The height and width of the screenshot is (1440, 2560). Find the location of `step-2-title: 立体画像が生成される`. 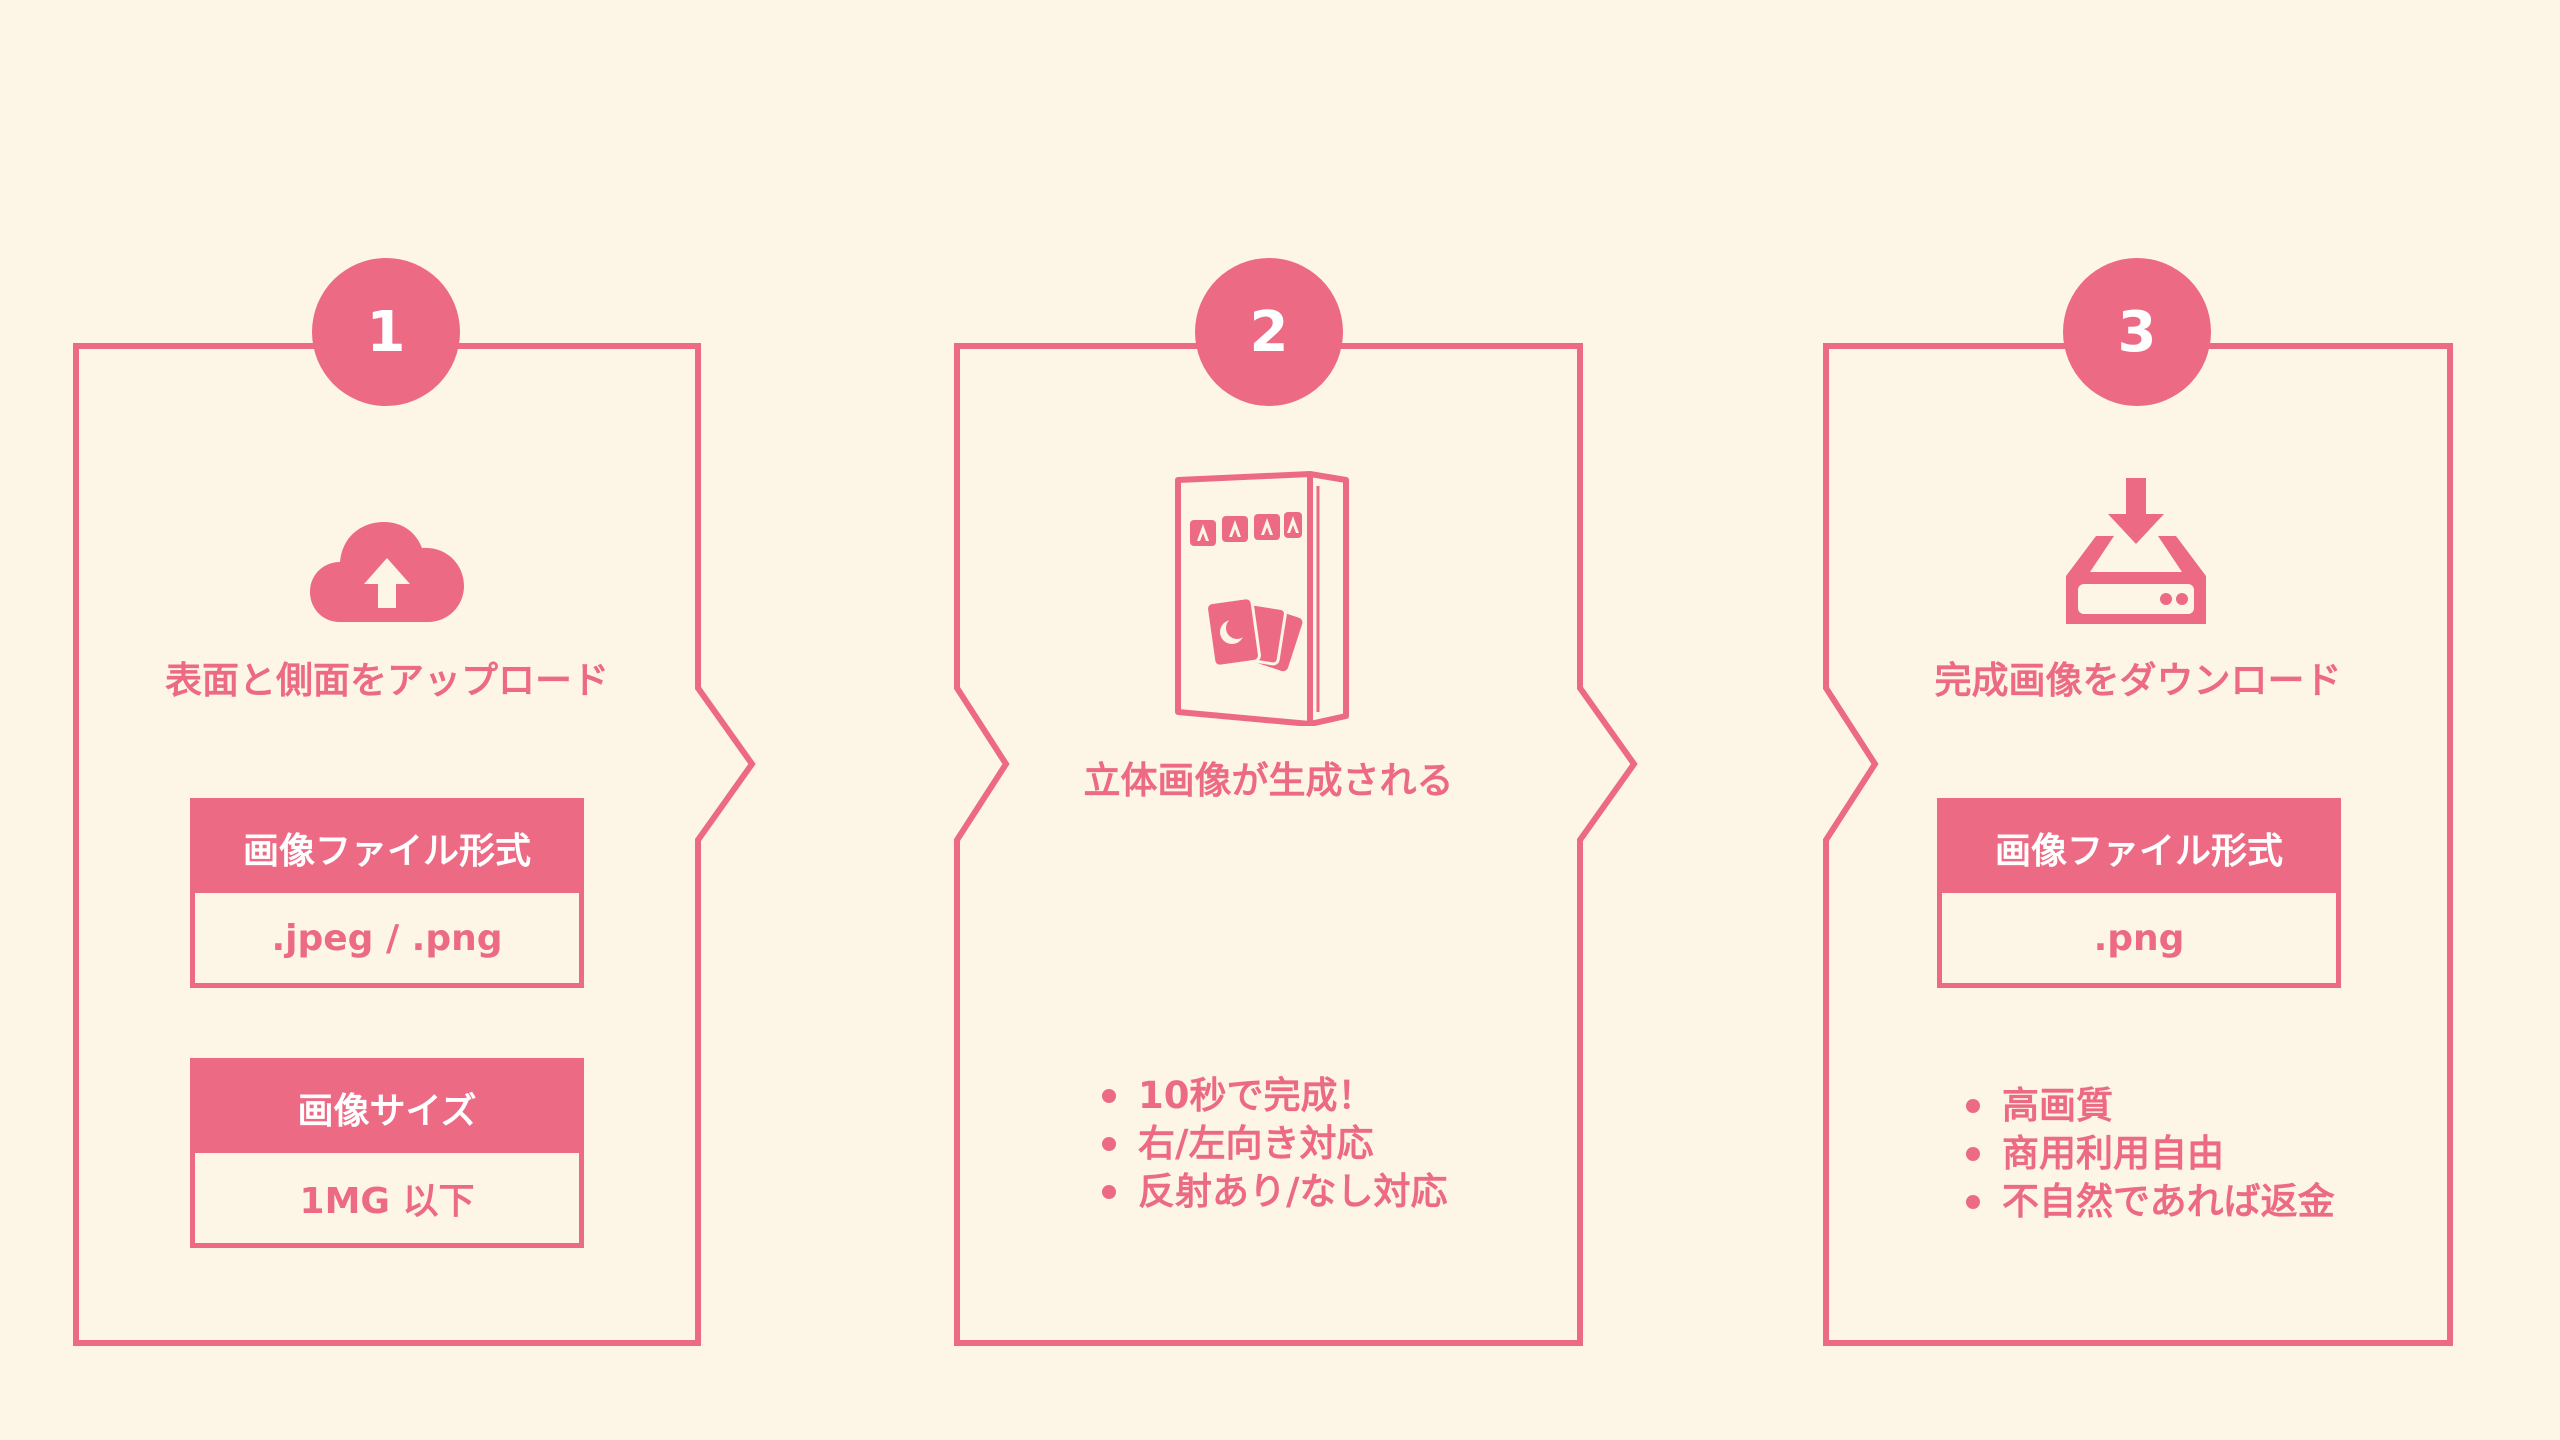

step-2-title: 立体画像が生成される is located at coordinates (1268, 780).